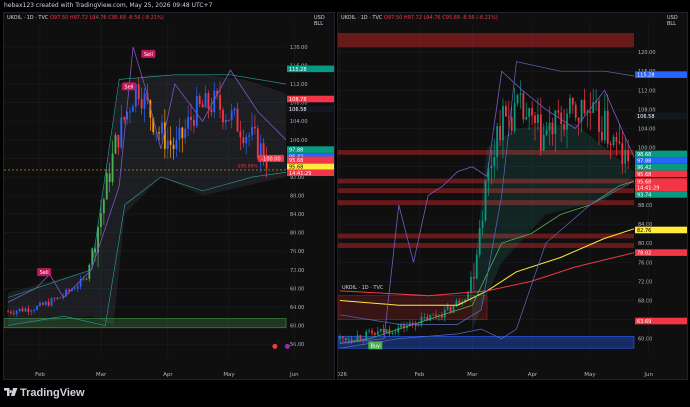  What do you see at coordinates (420, 375) in the screenshot?
I see `x-tick-label: Feb` at bounding box center [420, 375].